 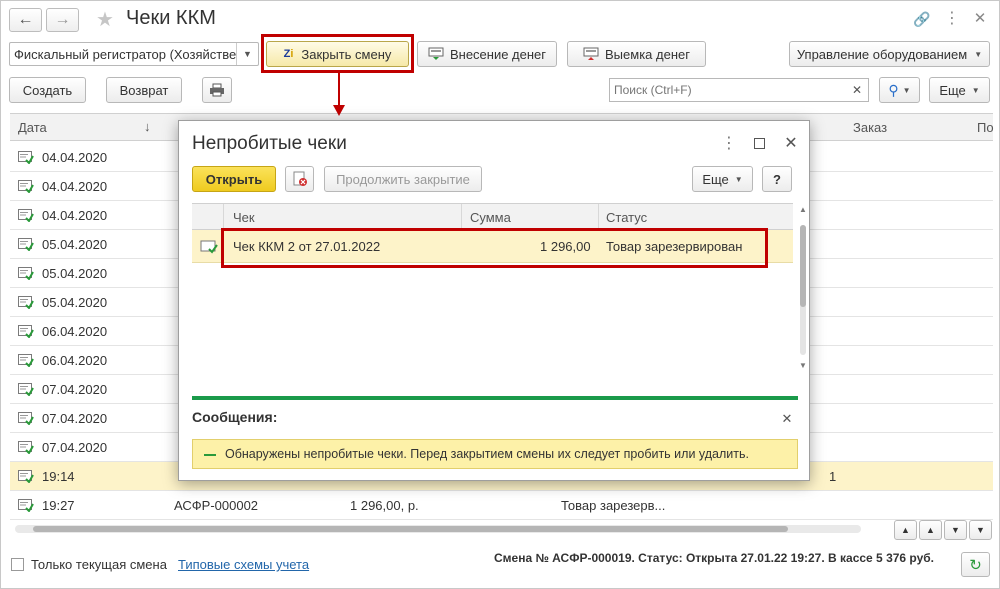 I want to click on create-button: Создать, so click(x=47, y=90).